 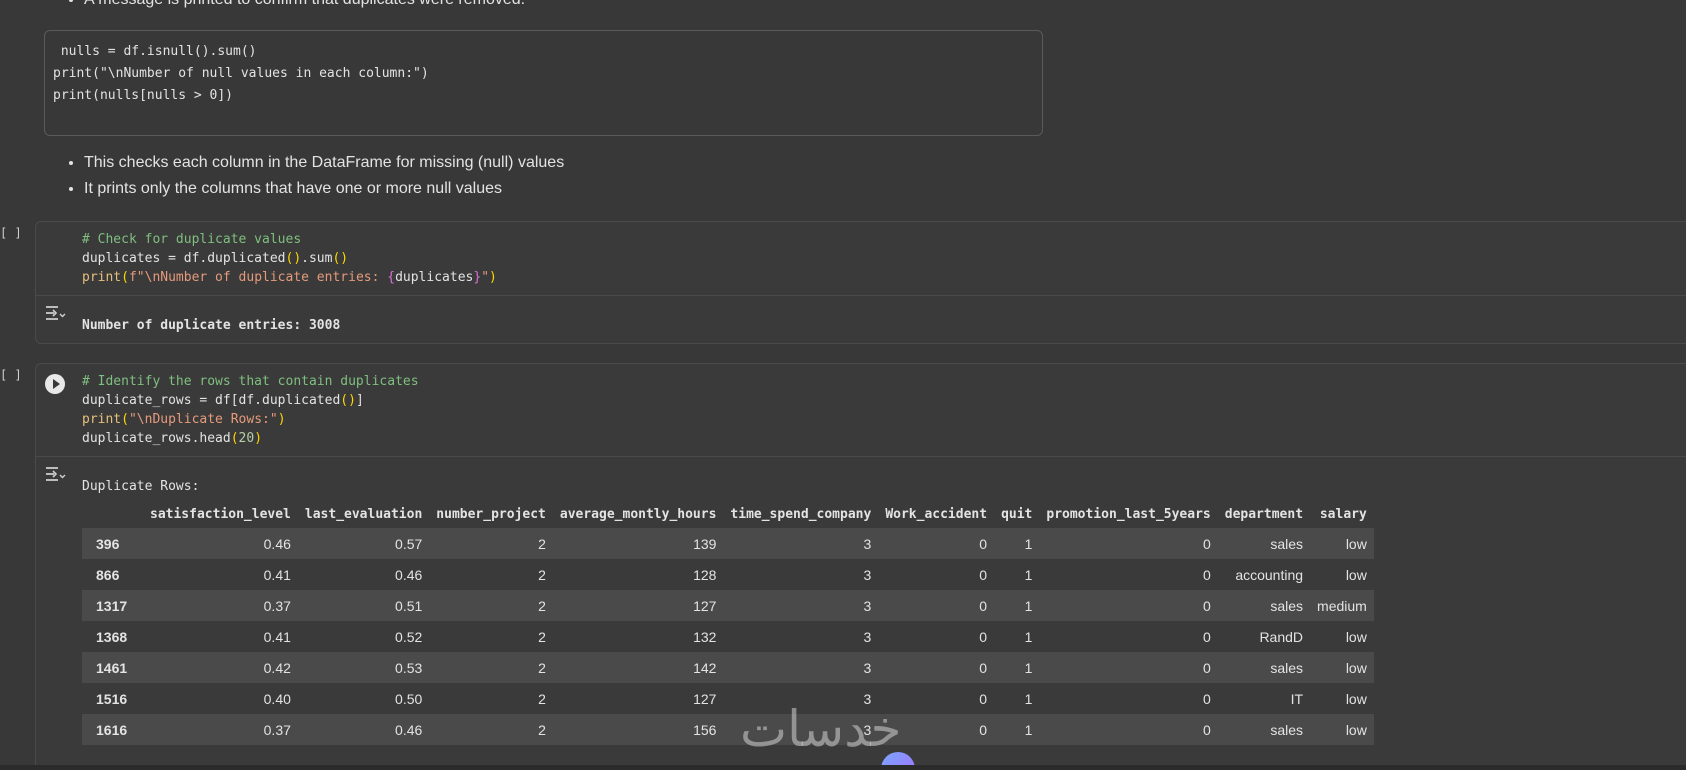 I want to click on column-header: promotion_last_5years, so click(x=1128, y=514).